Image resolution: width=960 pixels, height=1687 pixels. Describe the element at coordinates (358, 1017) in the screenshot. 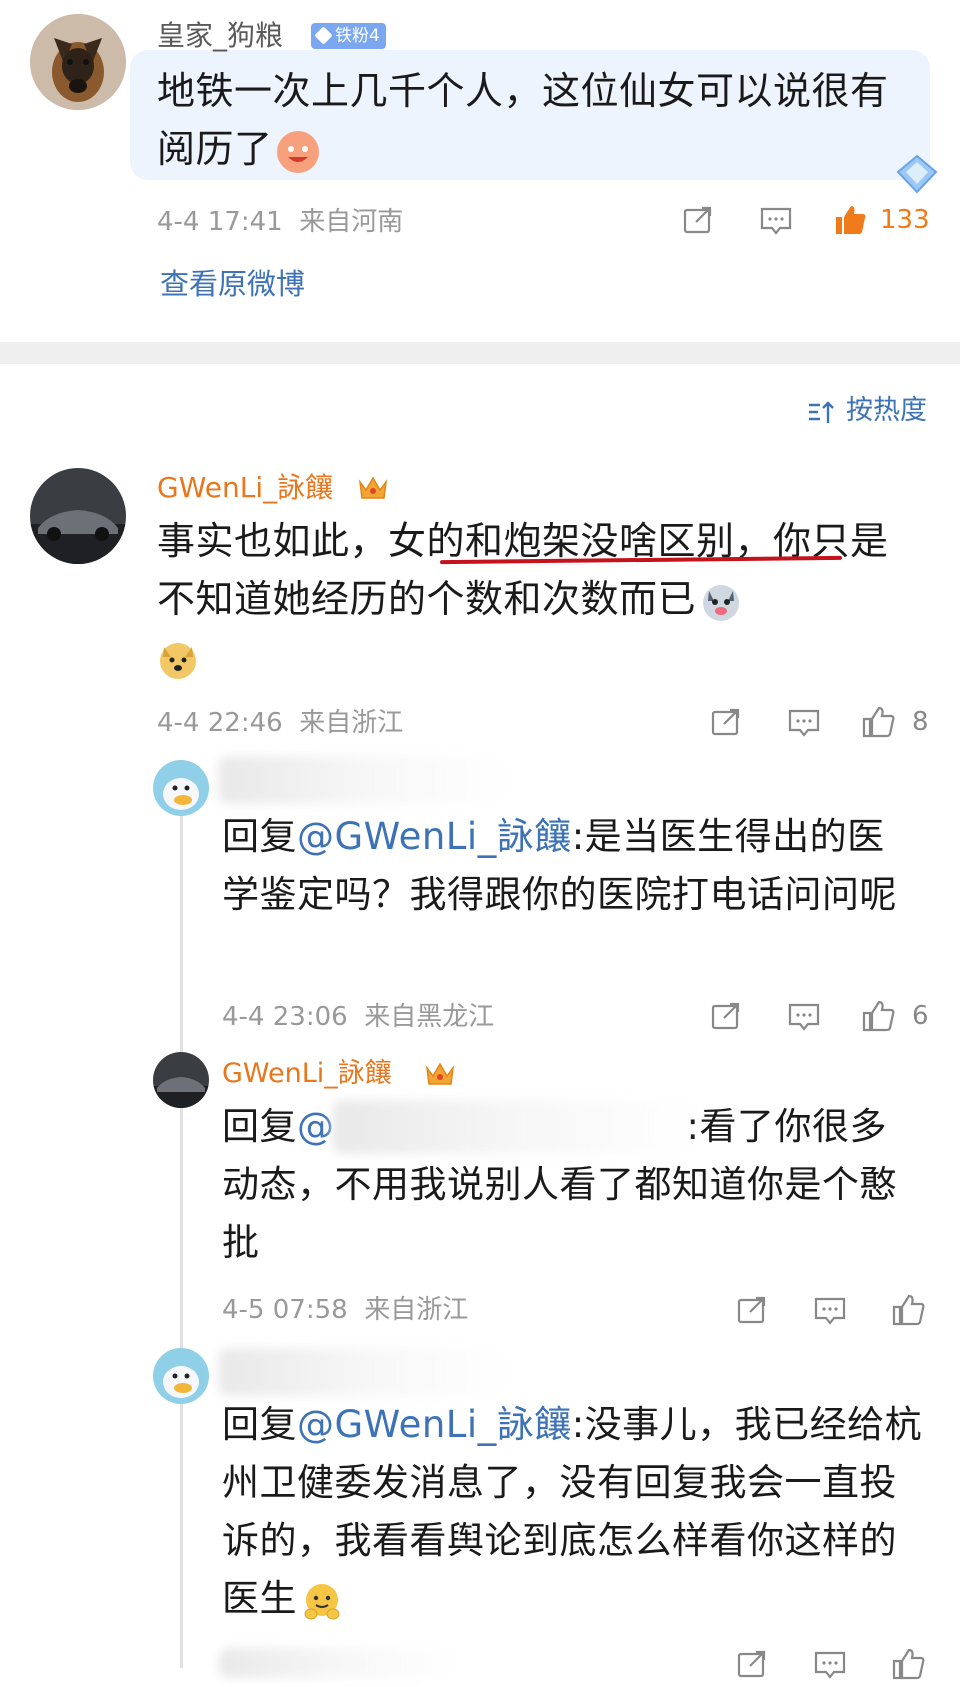

I see `reply-meta: 4-4 23:06 来自黑龙江` at that location.